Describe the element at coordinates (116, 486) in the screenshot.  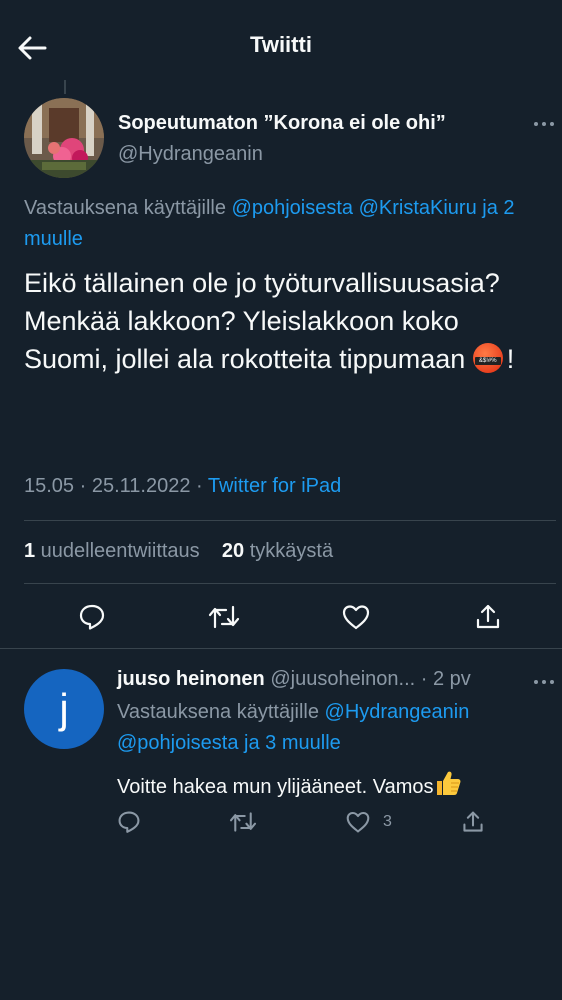
I see `timestamp: 15.05 · 25.11.2022 ·` at that location.